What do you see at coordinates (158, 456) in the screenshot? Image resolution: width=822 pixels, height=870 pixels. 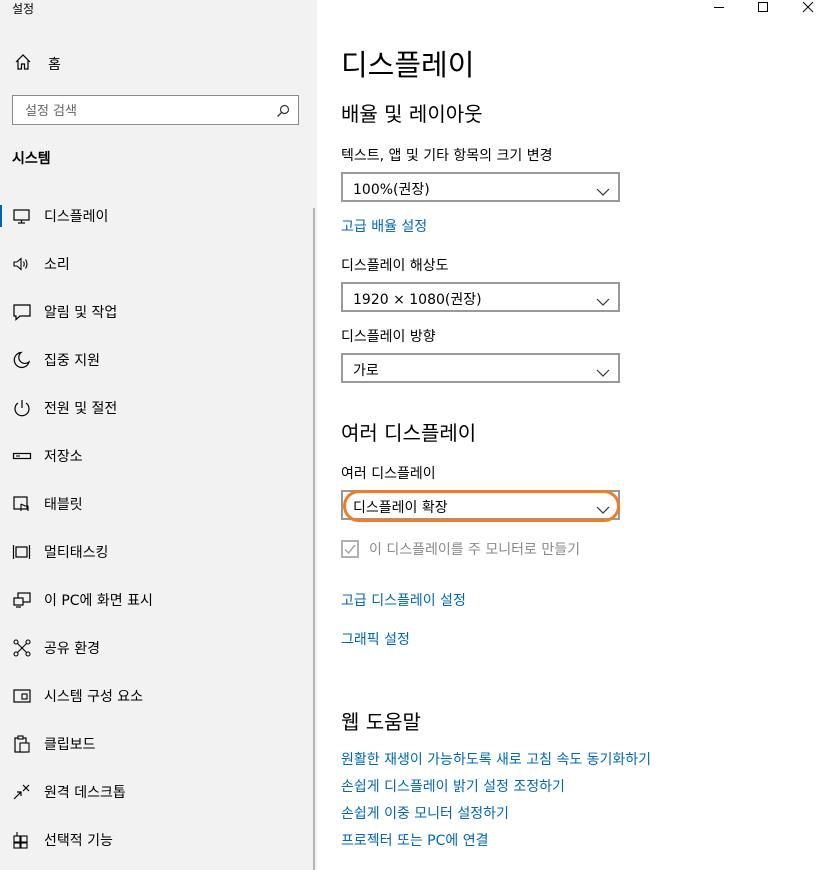 I see `sidebar-item-storage: 저장소` at bounding box center [158, 456].